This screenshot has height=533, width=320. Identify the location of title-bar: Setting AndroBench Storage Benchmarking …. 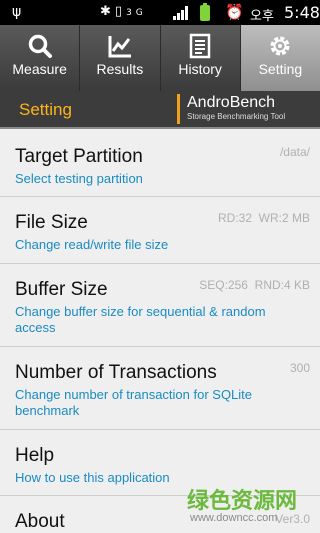
(160, 110).